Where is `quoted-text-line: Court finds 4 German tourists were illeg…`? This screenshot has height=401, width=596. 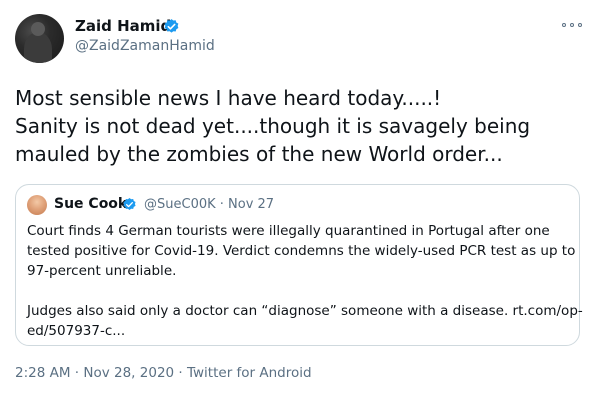
quoted-text-line: Court finds 4 German tourists were illeg… is located at coordinates (288, 231).